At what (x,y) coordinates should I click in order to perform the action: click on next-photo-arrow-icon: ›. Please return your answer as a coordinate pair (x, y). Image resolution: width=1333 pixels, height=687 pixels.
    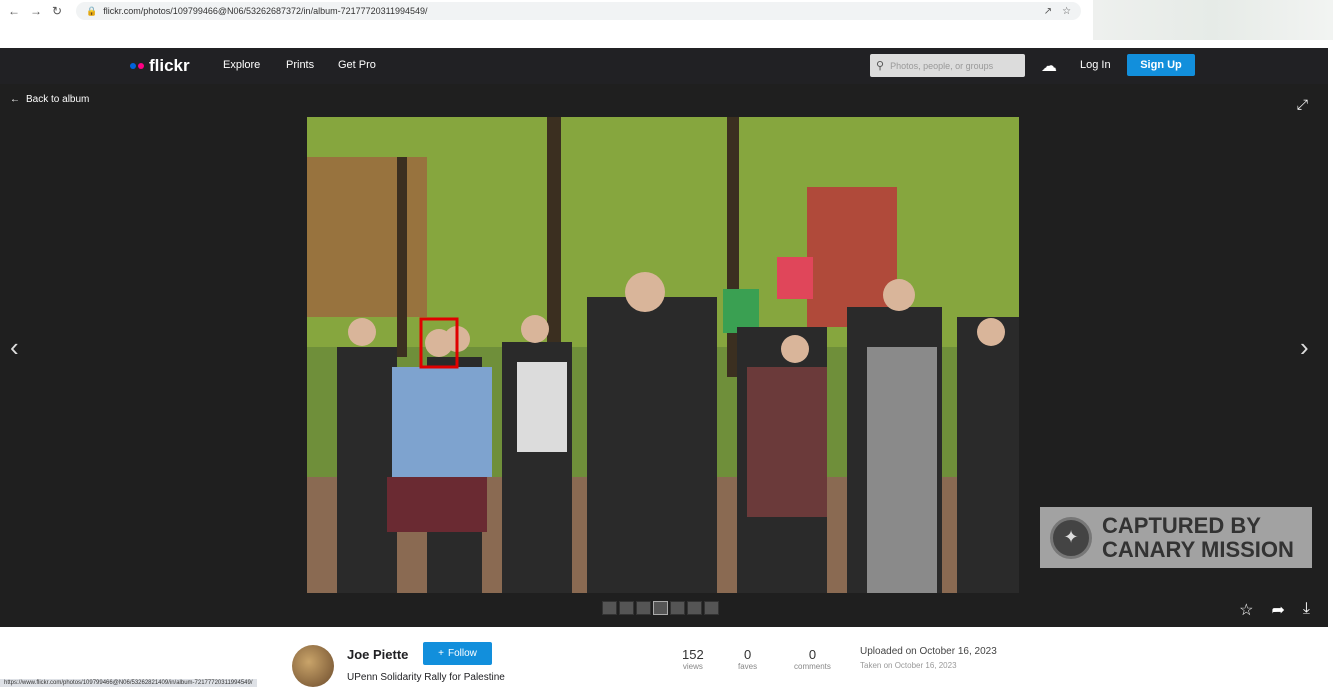
    Looking at the image, I should click on (1304, 347).